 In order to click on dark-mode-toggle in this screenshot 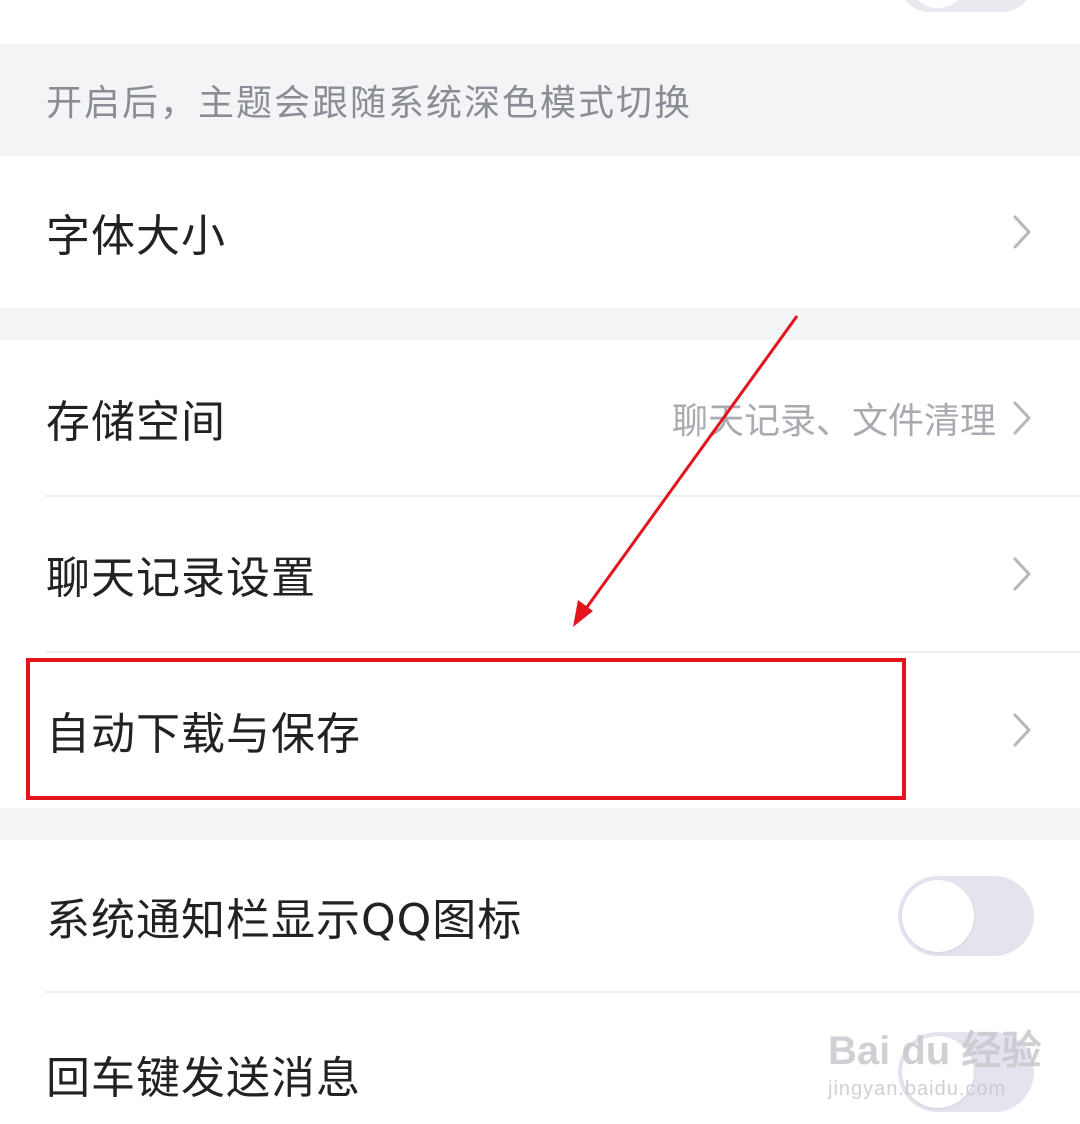, I will do `click(966, 6)`.